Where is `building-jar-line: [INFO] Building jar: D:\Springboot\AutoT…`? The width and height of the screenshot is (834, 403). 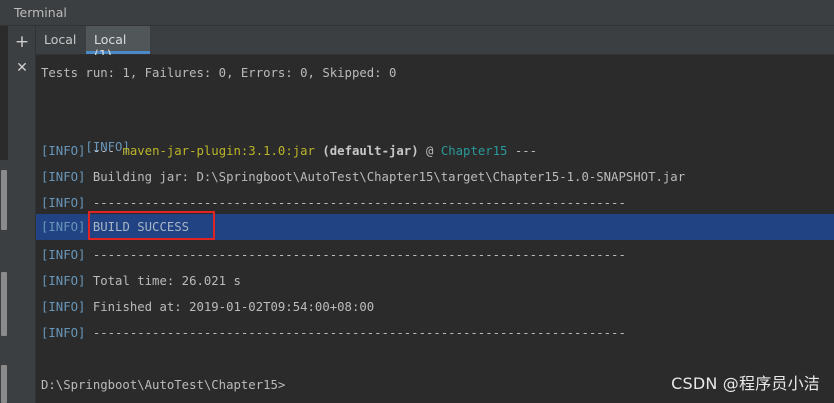 building-jar-line: [INFO] Building jar: D:\Springboot\AutoT… is located at coordinates (363, 177).